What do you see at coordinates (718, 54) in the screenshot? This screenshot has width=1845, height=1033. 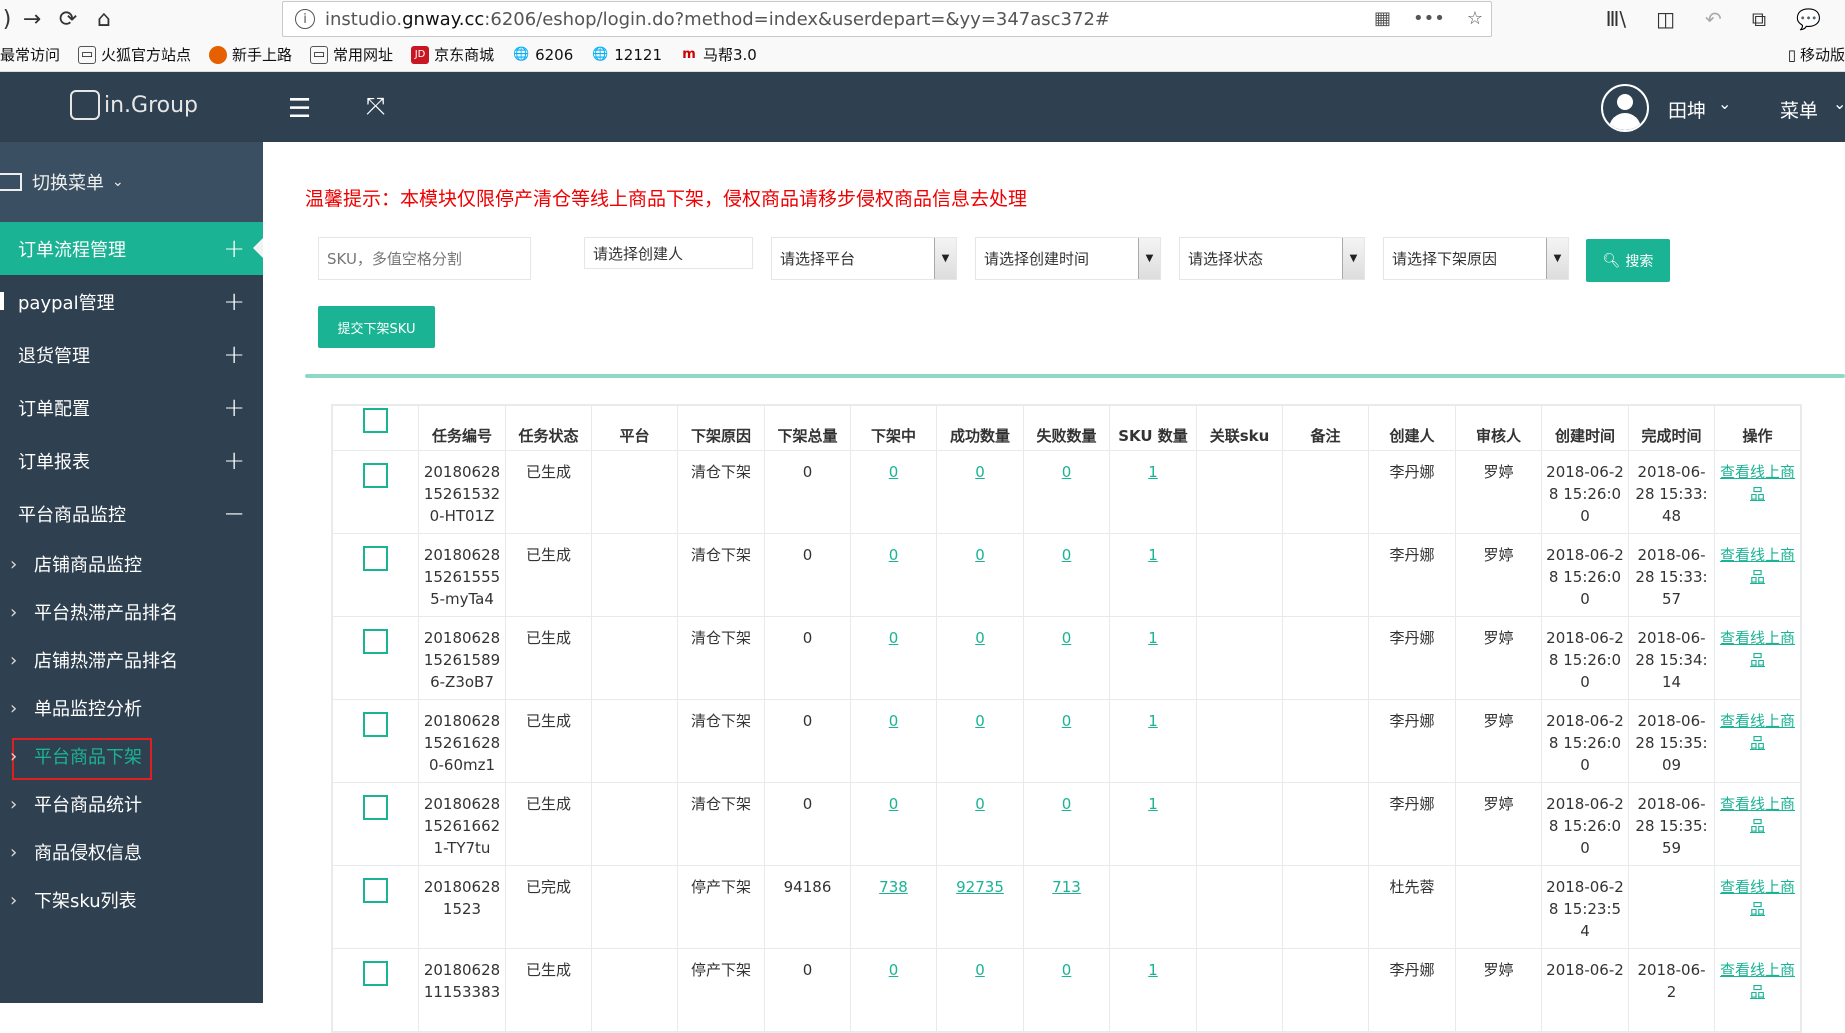 I see `bookmark-item: m 马帮3.0` at bounding box center [718, 54].